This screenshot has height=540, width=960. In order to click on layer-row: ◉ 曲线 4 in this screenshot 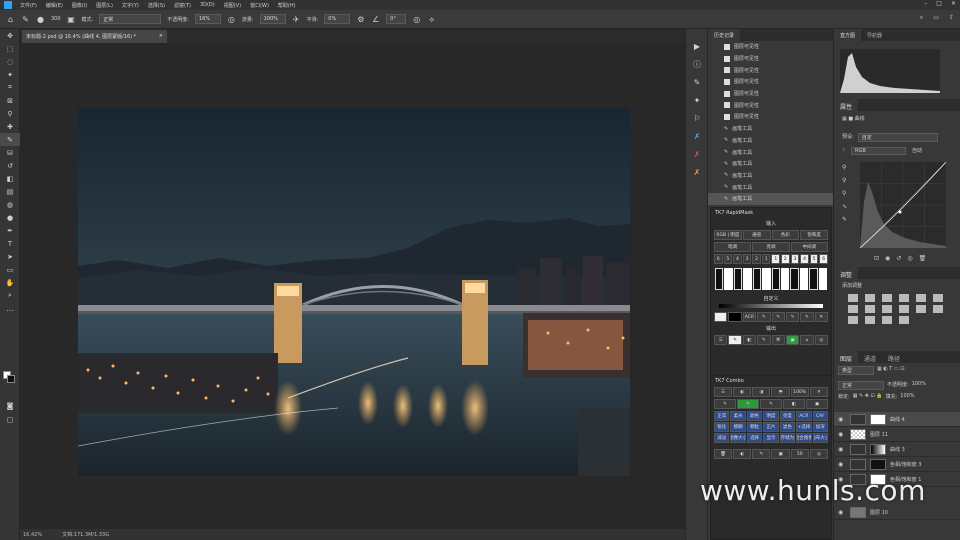, I will do `click(897, 419)`.